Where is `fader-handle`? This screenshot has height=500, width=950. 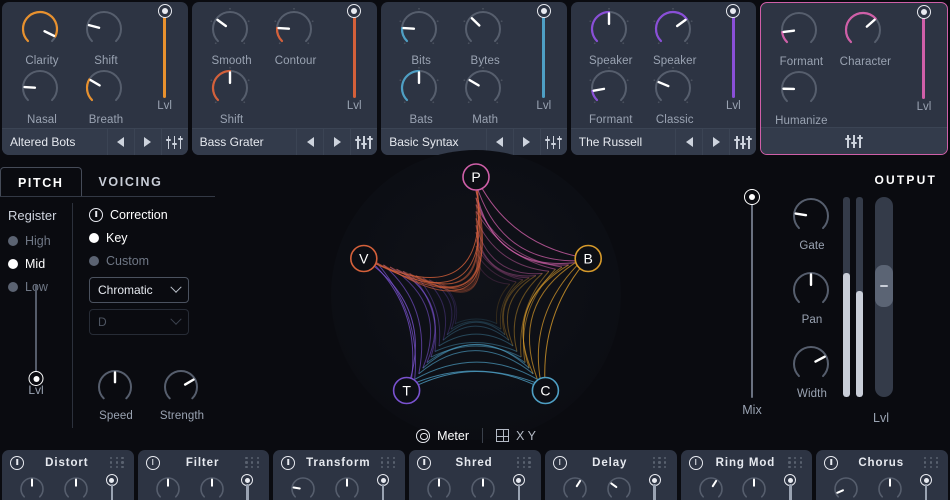
fader-handle is located at coordinates (884, 285).